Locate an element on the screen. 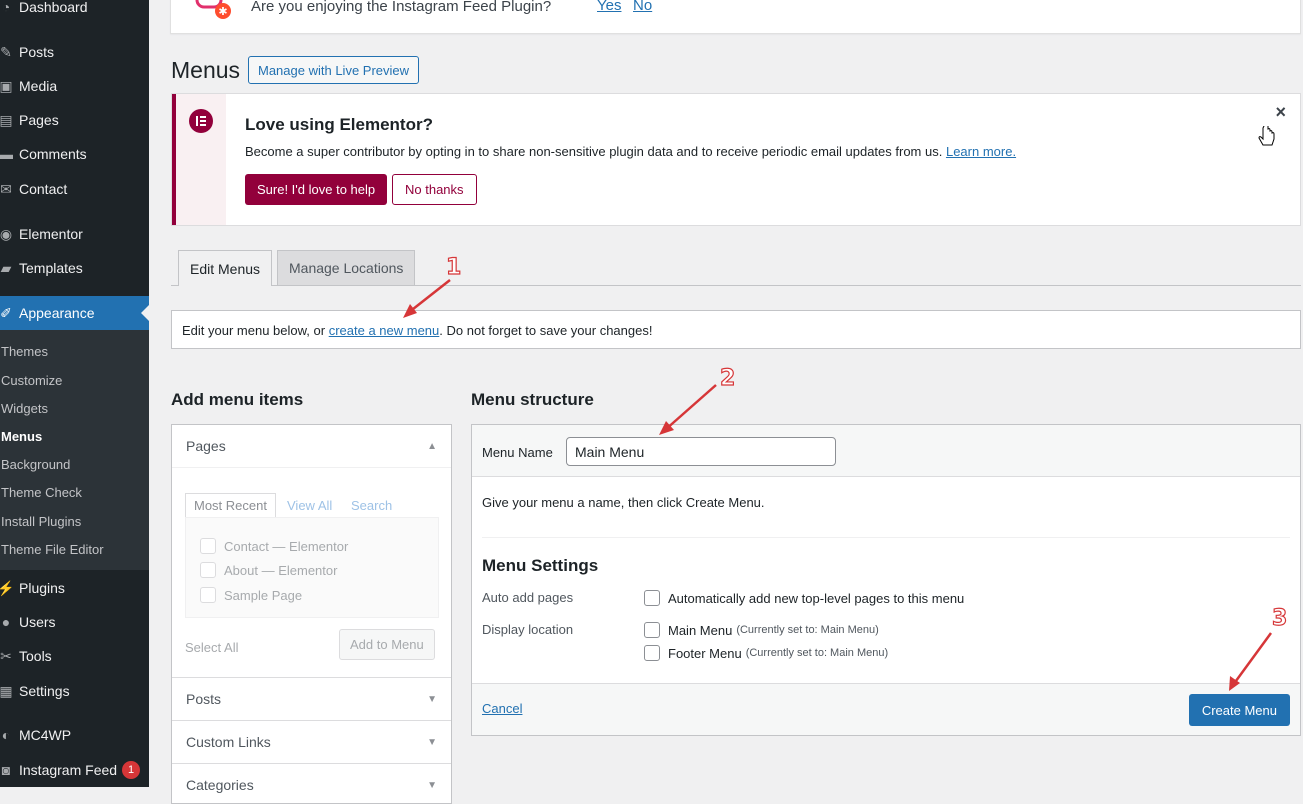  custom-links-section-header: Custom Links ▼ is located at coordinates (311, 741).